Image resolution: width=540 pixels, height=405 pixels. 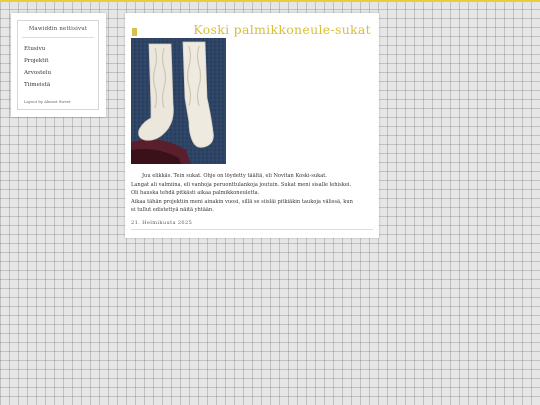 What do you see at coordinates (134, 32) in the screenshot?
I see `title-marker` at bounding box center [134, 32].